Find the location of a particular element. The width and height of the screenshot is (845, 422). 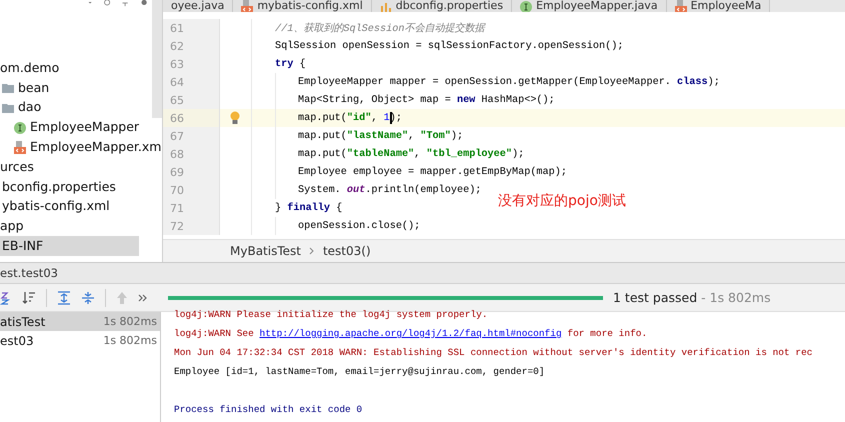

tree-item: app is located at coordinates (12, 226).